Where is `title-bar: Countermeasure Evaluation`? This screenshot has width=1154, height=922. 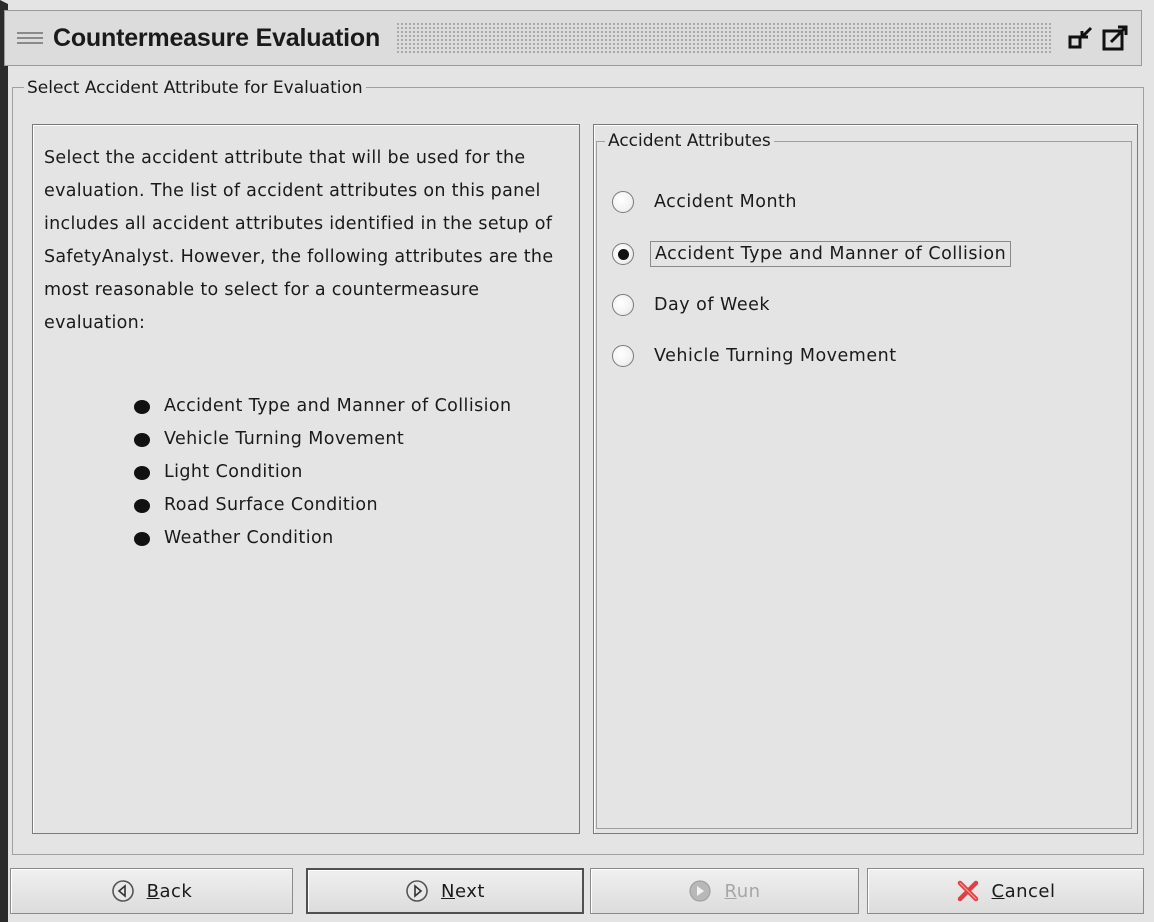
title-bar: Countermeasure Evaluation is located at coordinates (573, 38).